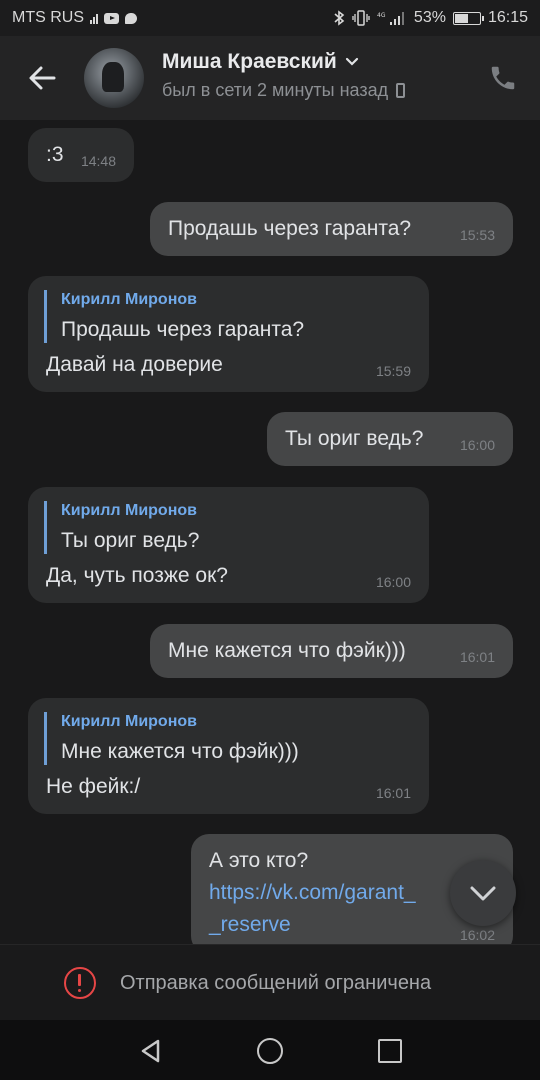 This screenshot has height=1080, width=540. I want to click on avatar, so click(114, 78).